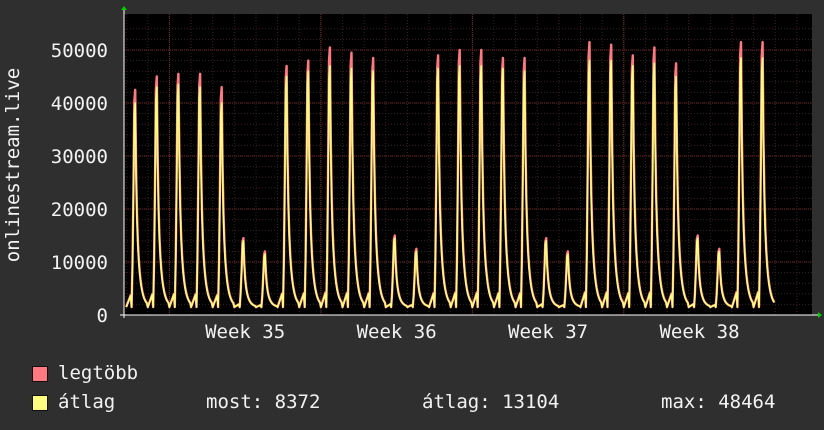 The height and width of the screenshot is (430, 824). Describe the element at coordinates (79, 104) in the screenshot. I see `y-tick-label: 40000` at that location.